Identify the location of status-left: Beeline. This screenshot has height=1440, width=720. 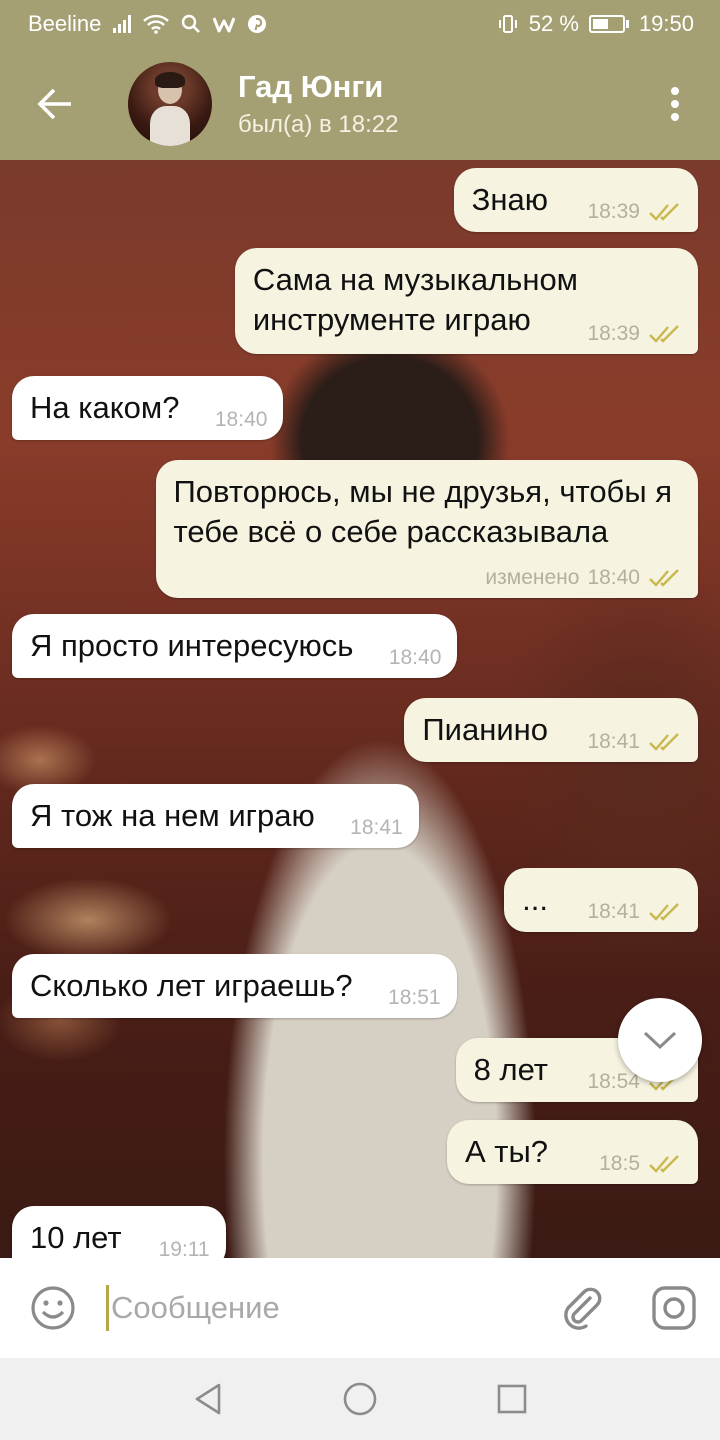
(147, 24).